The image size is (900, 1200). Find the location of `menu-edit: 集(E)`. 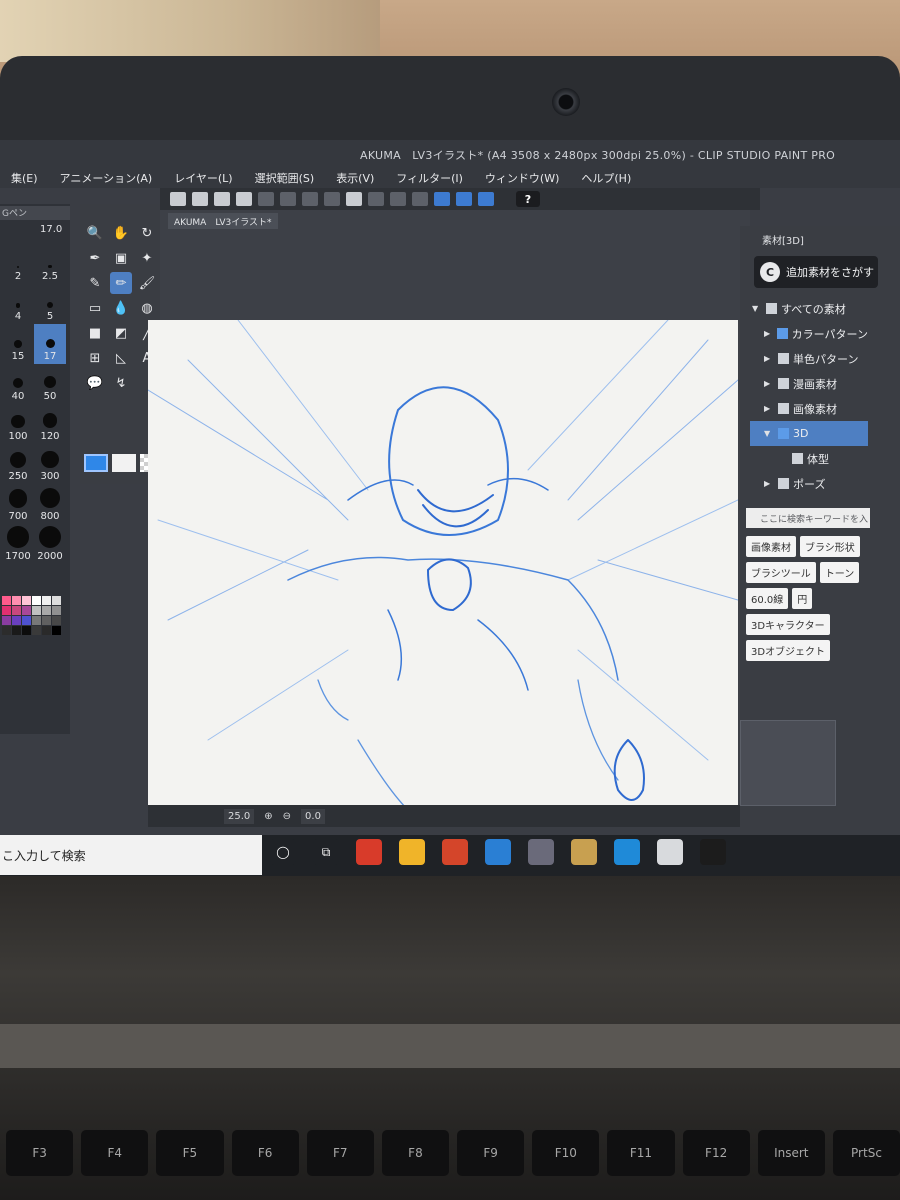

menu-edit: 集(E) is located at coordinates (24, 177).